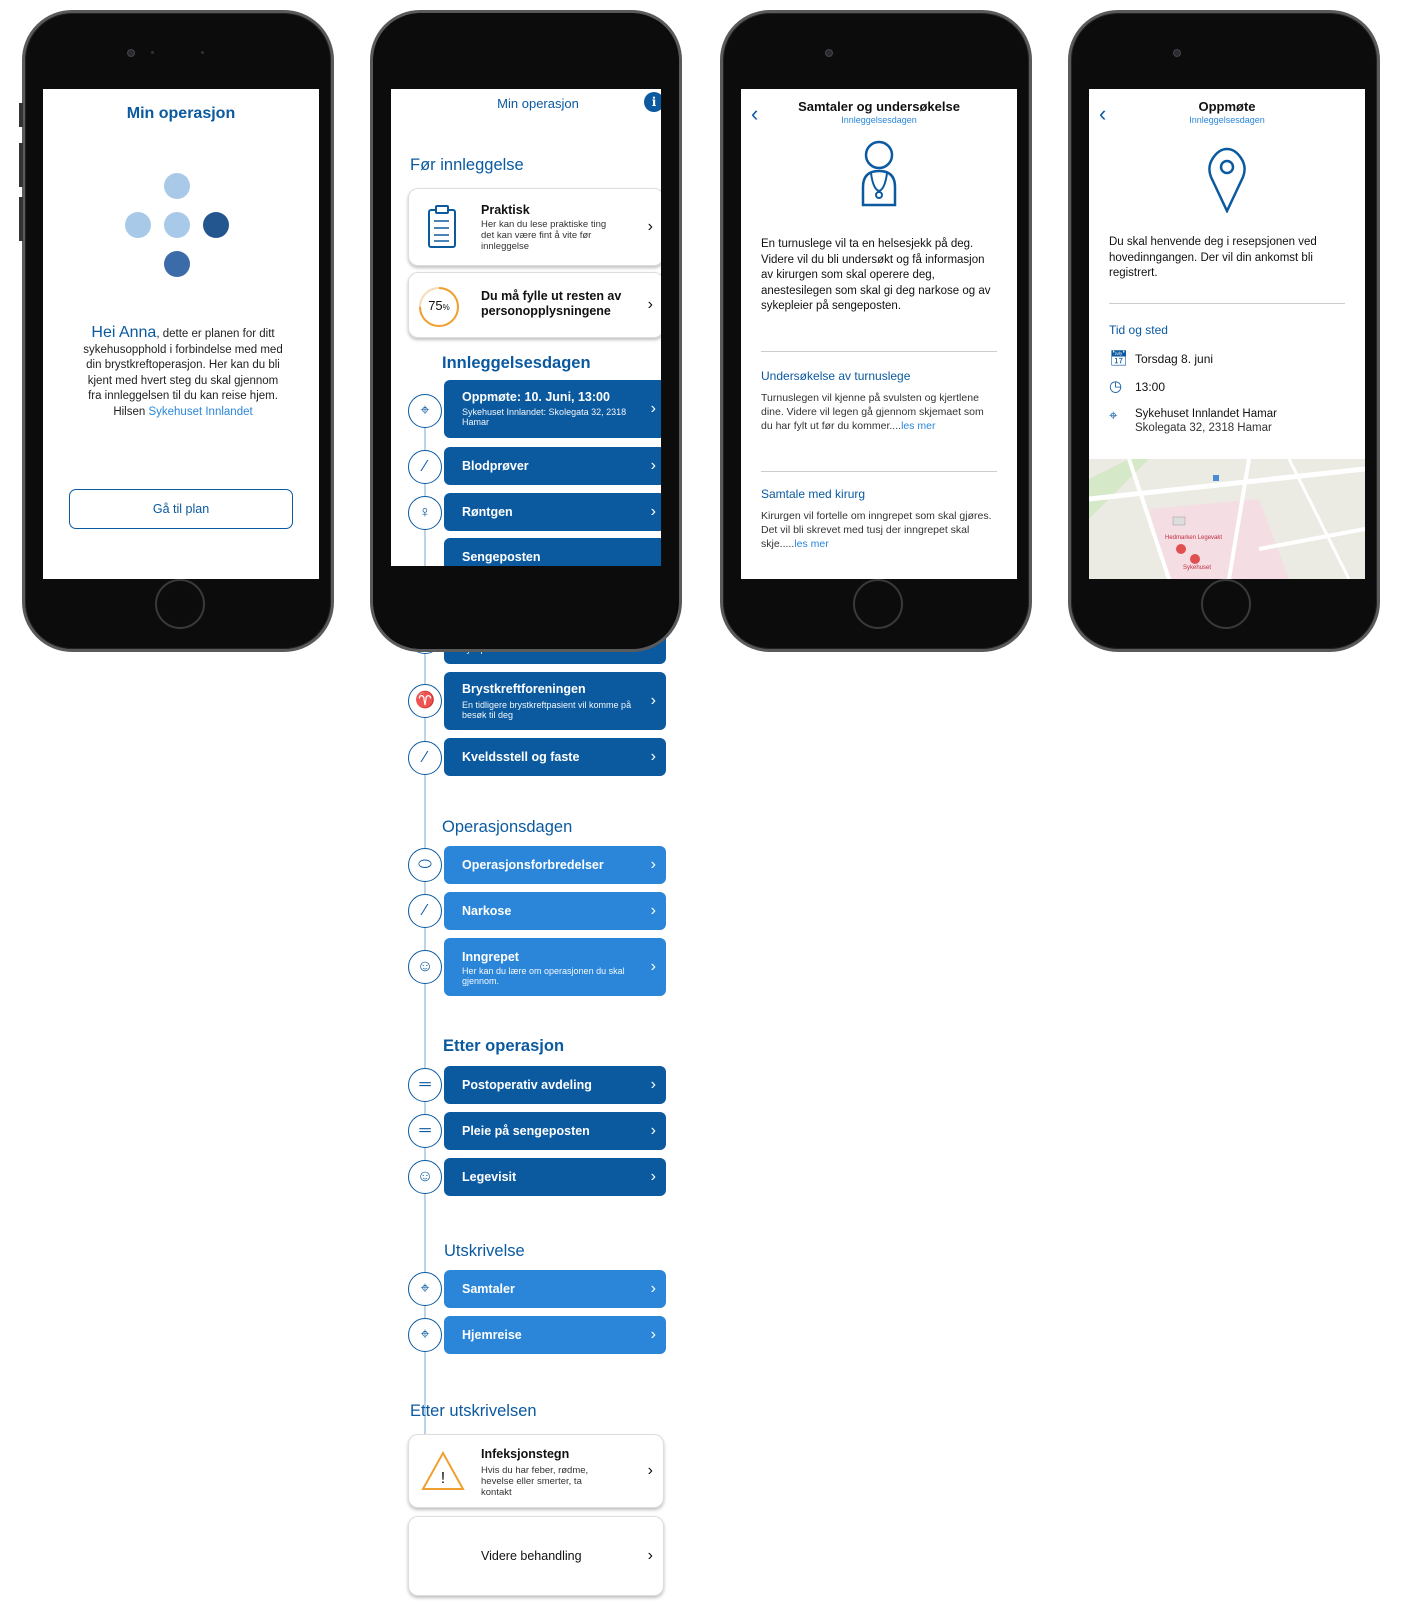 The image size is (1410, 1622). Describe the element at coordinates (152, 52) in the screenshot. I see `sensor` at that location.